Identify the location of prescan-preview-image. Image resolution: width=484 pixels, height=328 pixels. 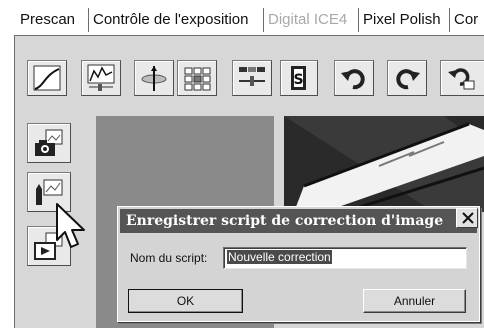
(384, 164).